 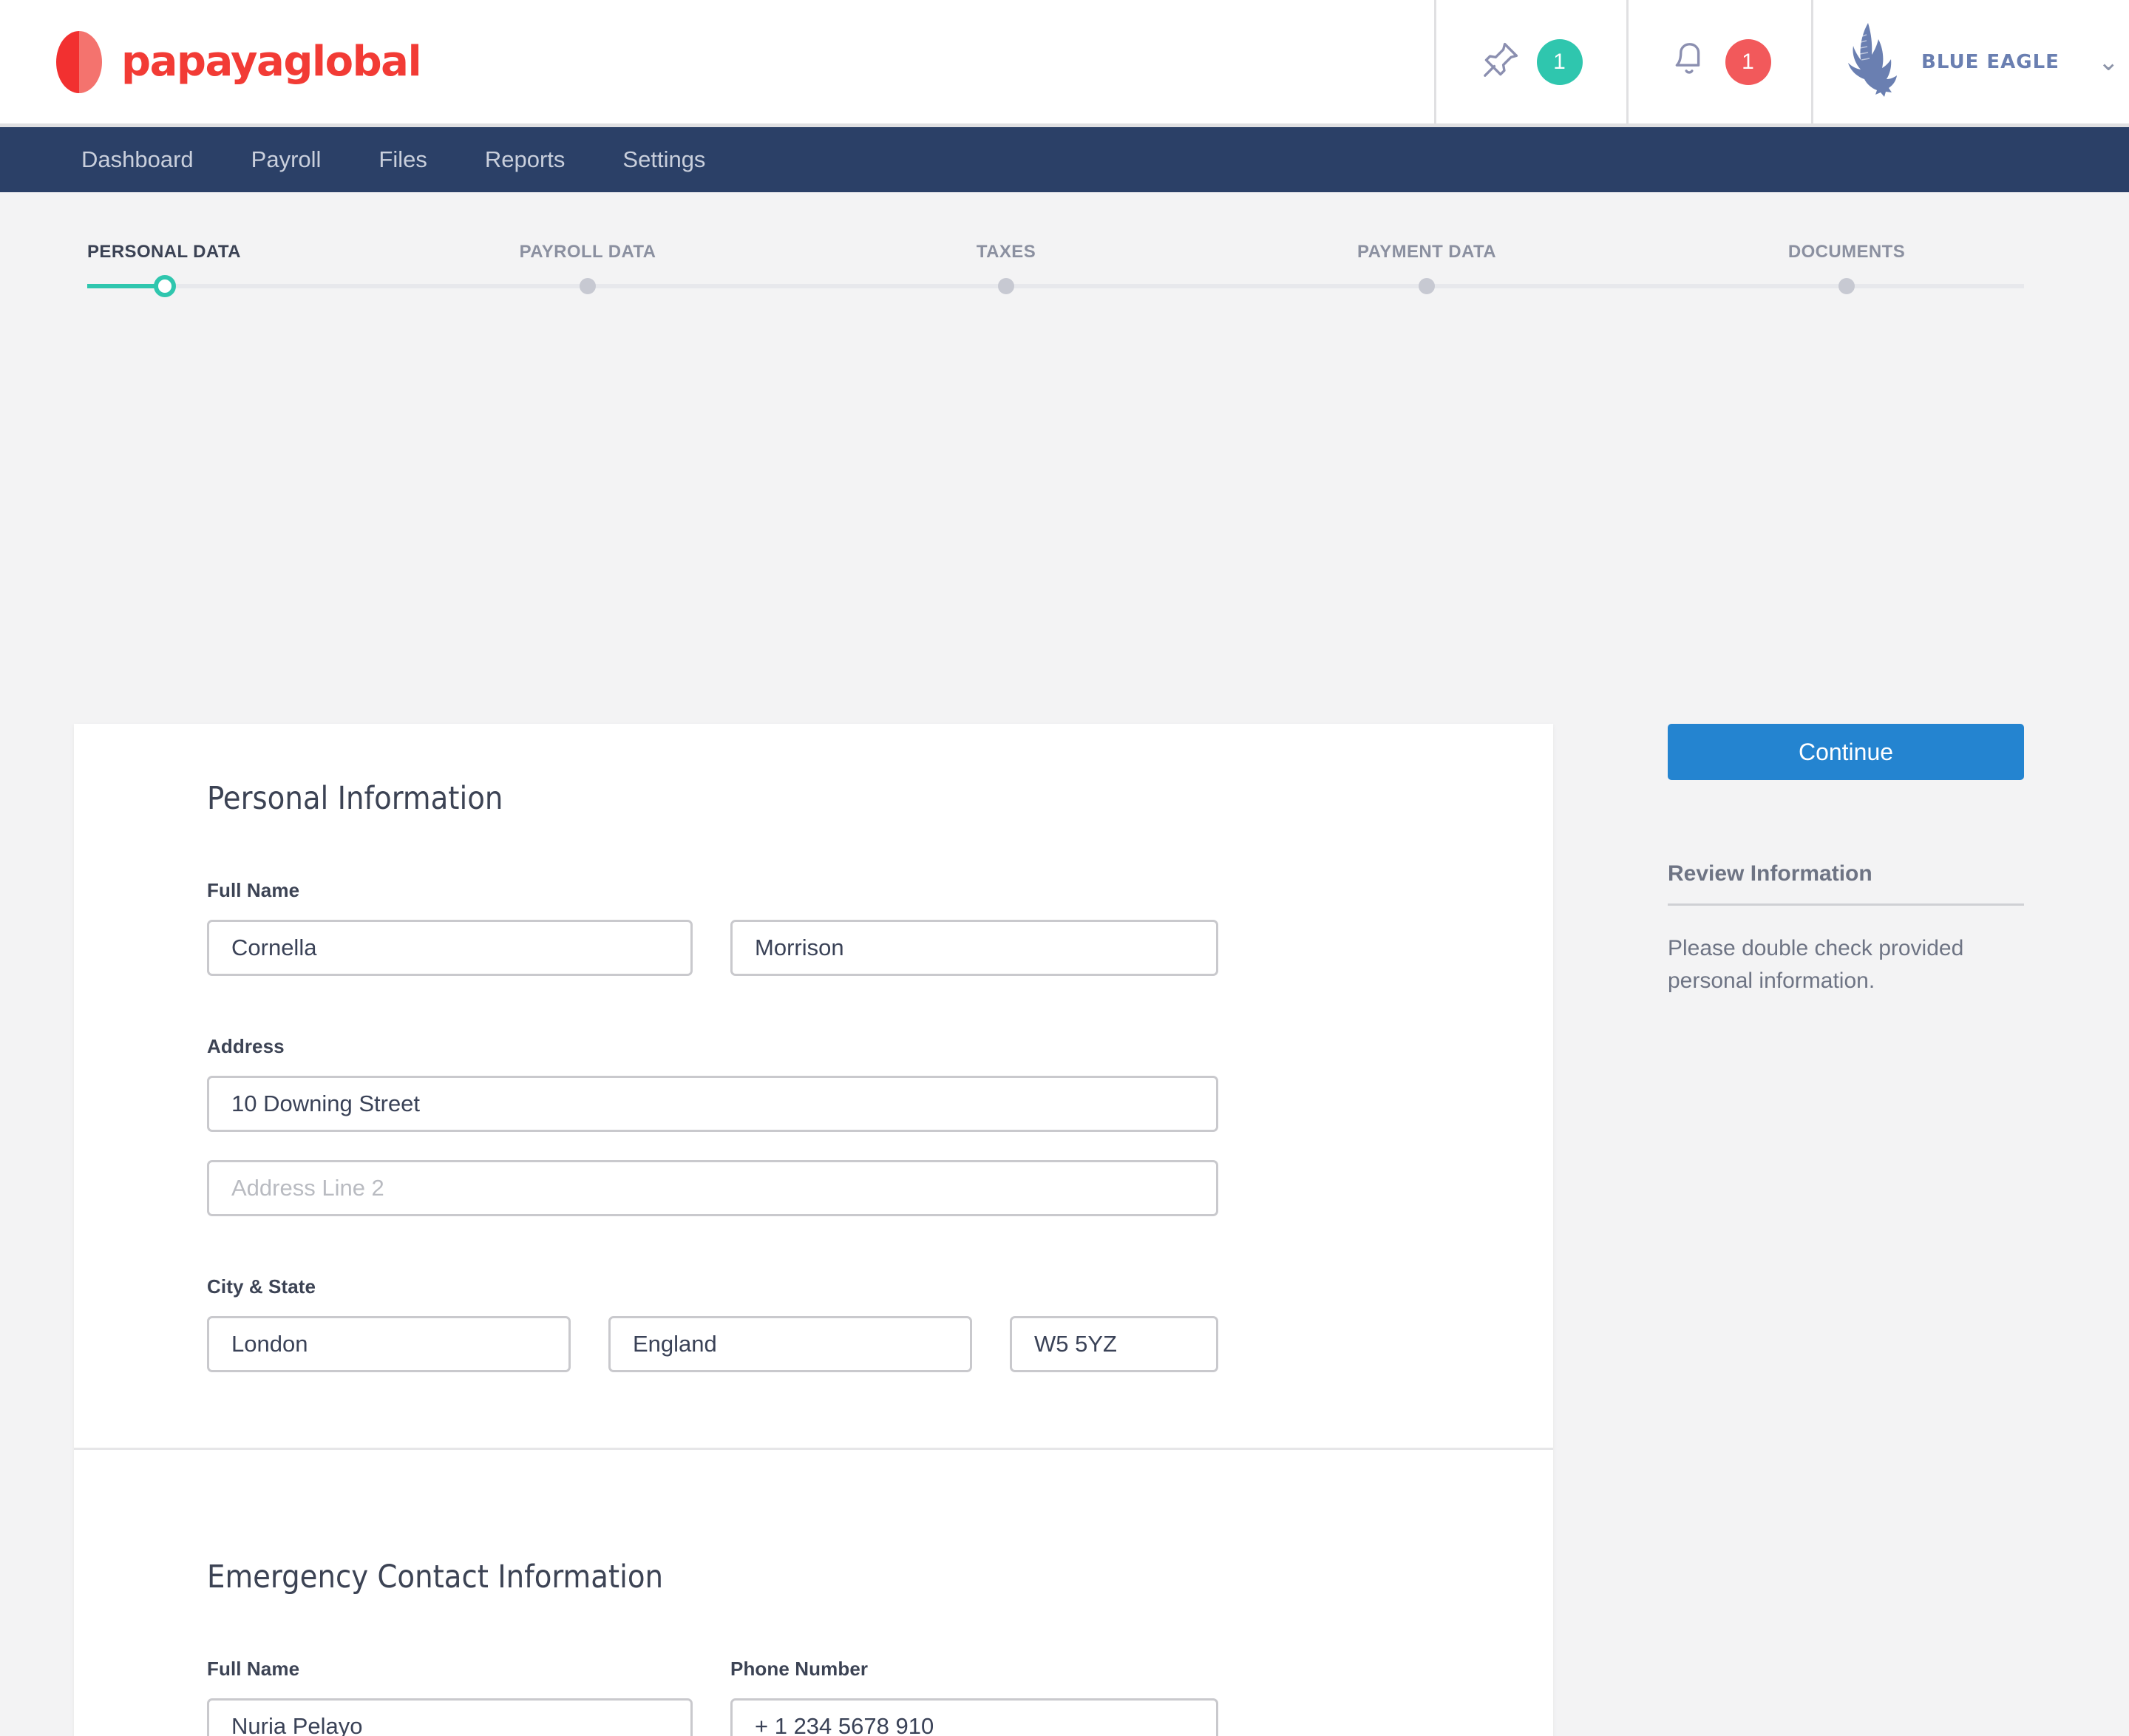 What do you see at coordinates (246, 1046) in the screenshot?
I see `address-label: Address` at bounding box center [246, 1046].